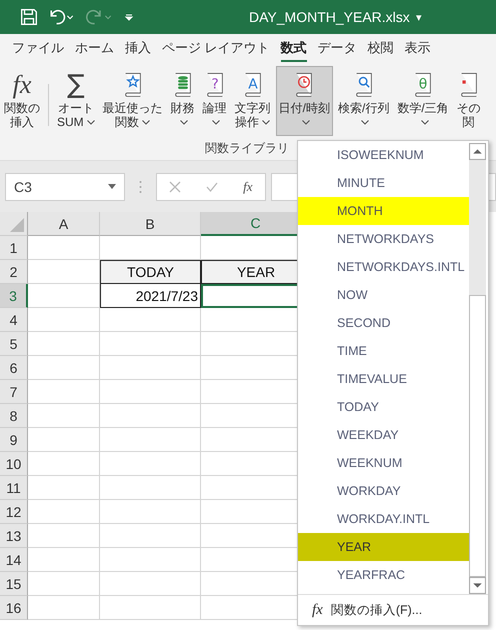 This screenshot has width=496, height=630. Describe the element at coordinates (216, 48) in the screenshot. I see `ribbon-tab: ページ レイアウト` at that location.